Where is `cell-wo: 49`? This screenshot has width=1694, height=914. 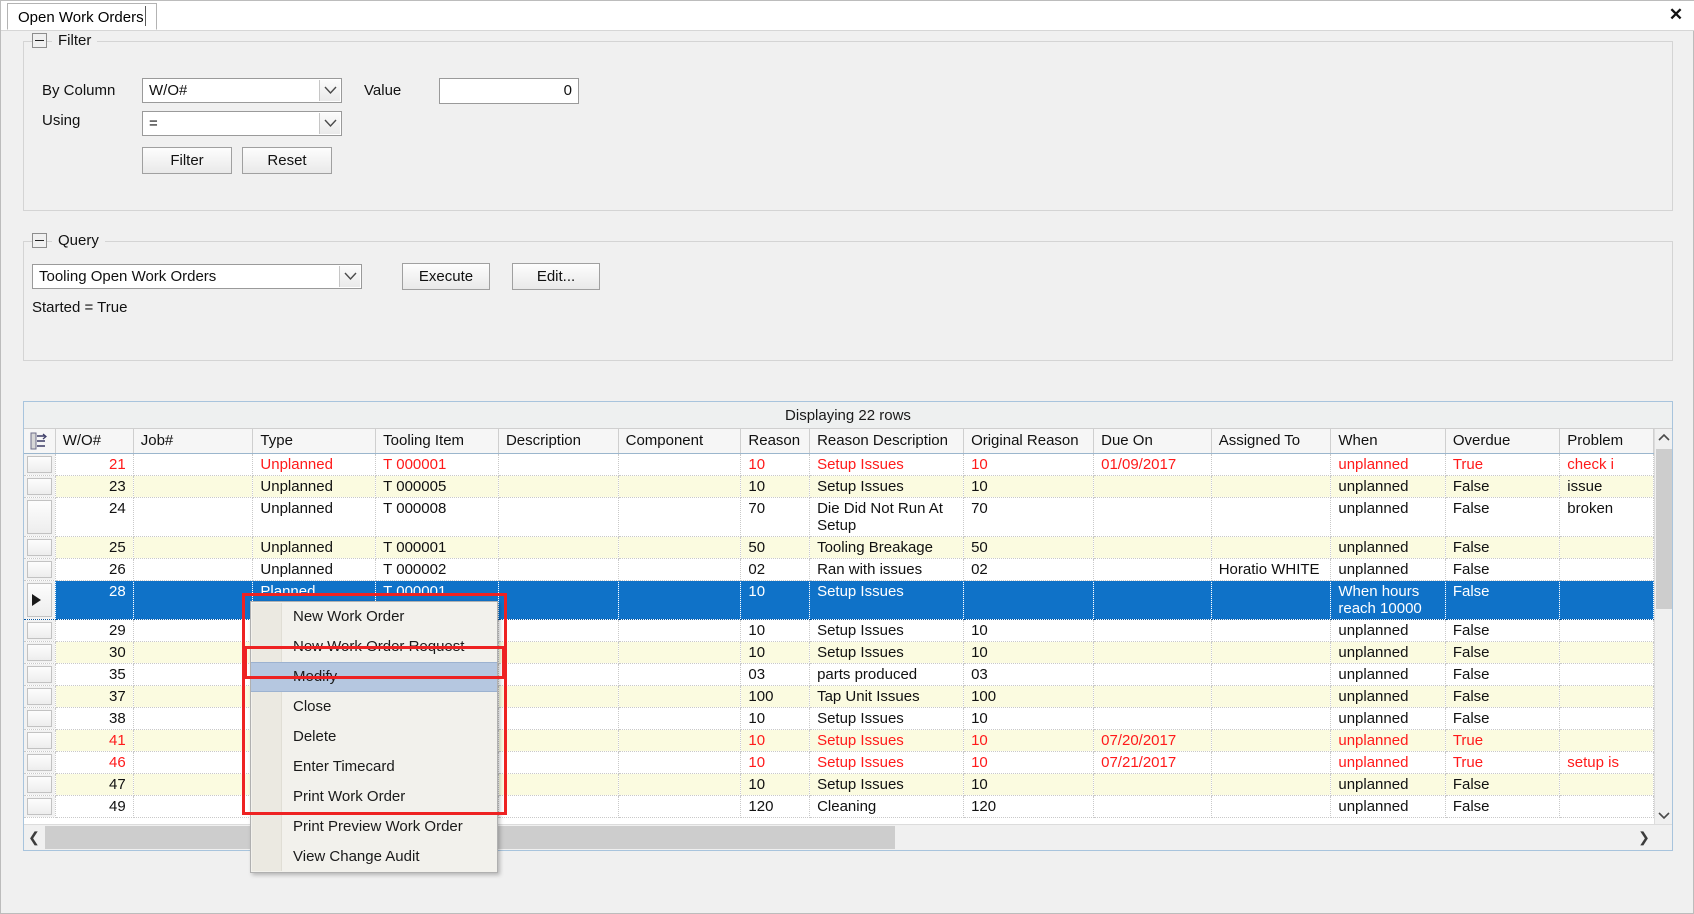
cell-wo: 49 is located at coordinates (94, 806).